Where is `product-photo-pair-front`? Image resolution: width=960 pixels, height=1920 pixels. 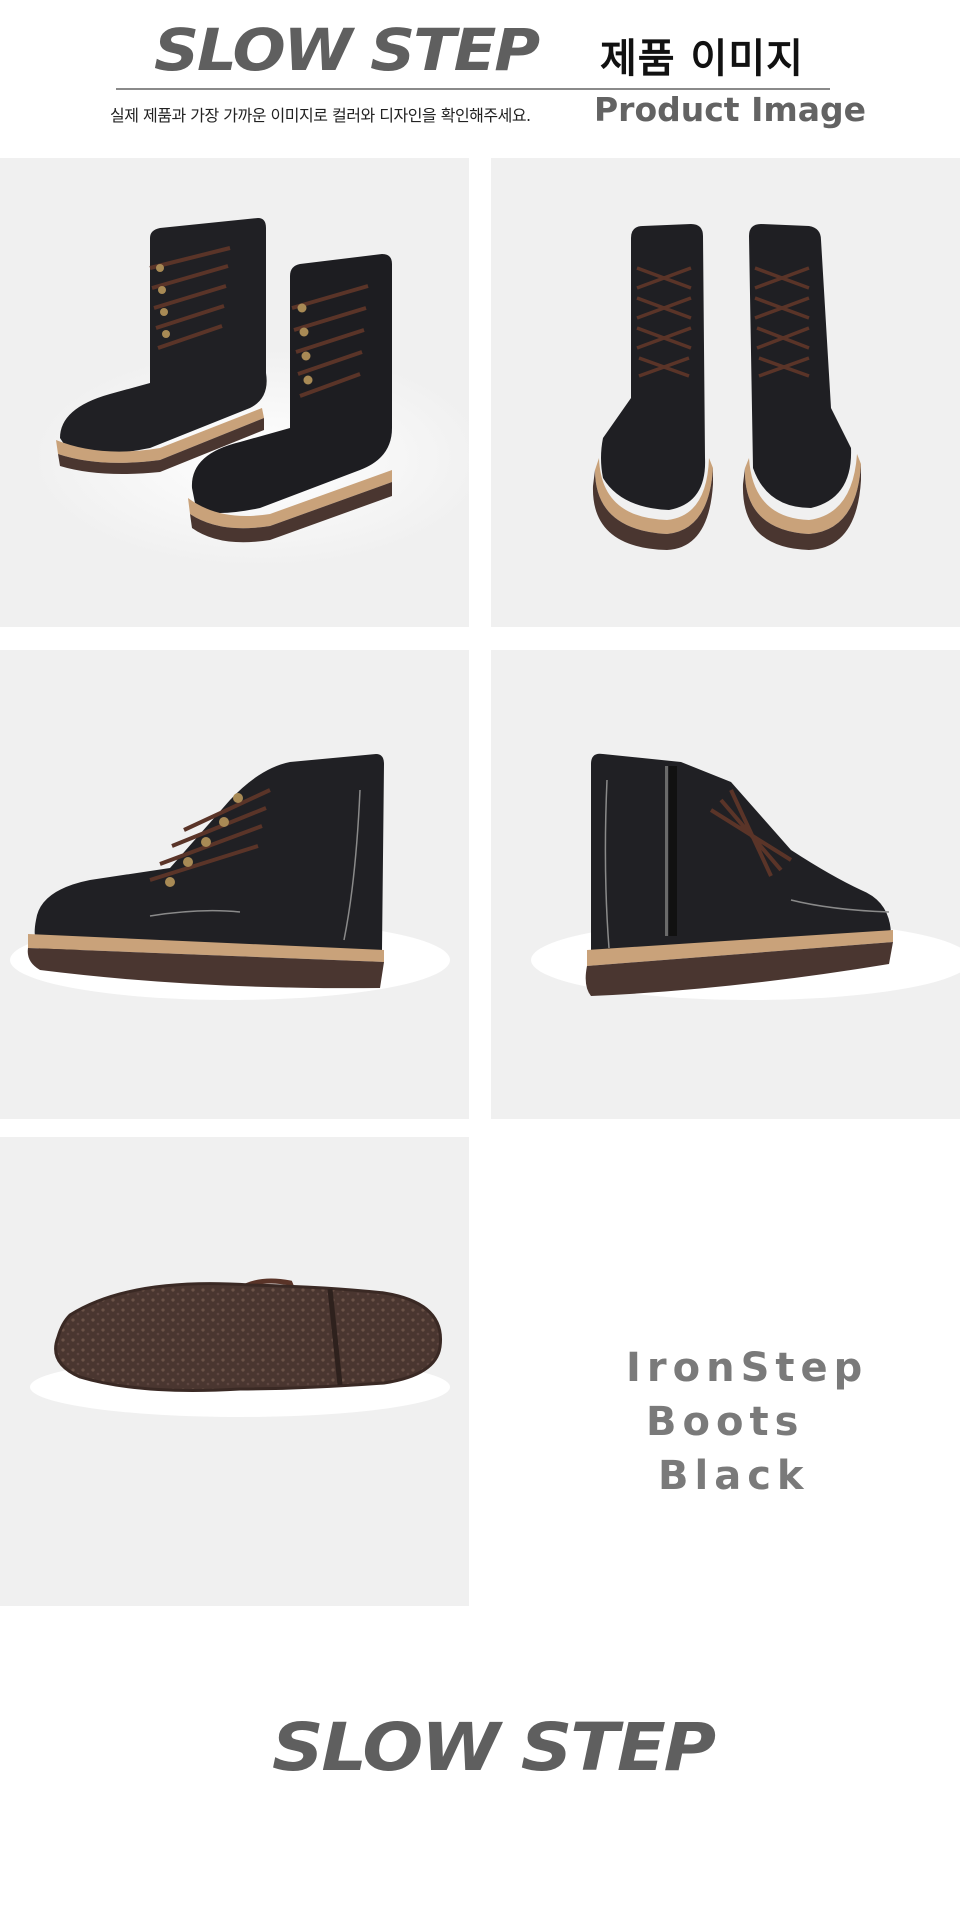 product-photo-pair-front is located at coordinates (725, 392).